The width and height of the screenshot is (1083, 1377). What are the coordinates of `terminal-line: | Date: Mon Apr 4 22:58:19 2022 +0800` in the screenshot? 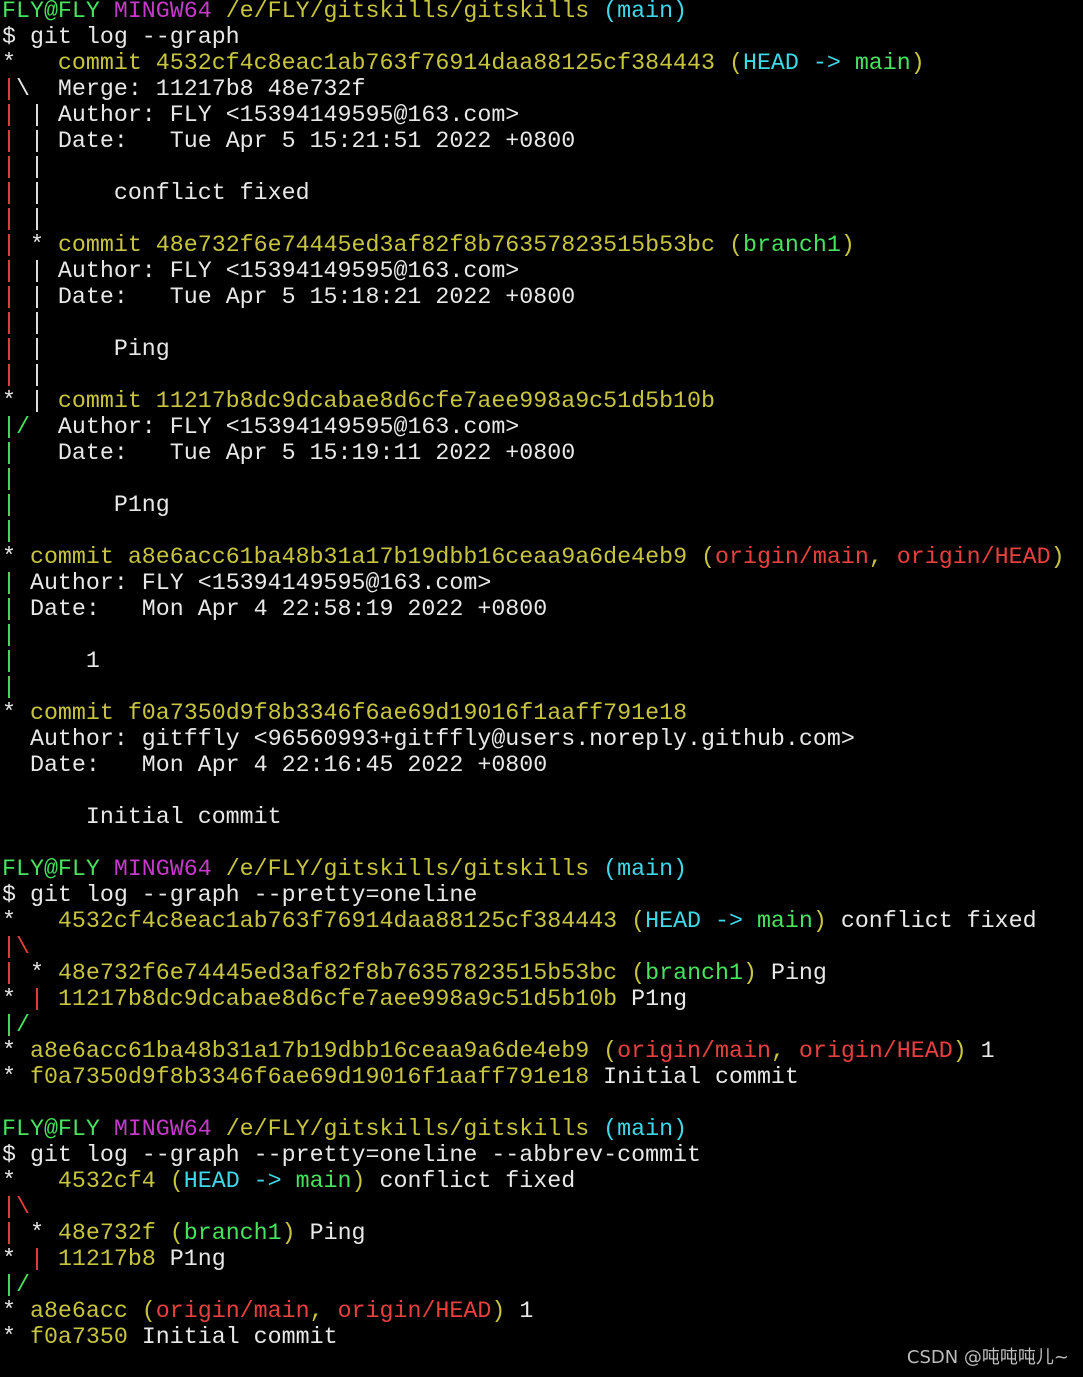 It's located at (542, 609).